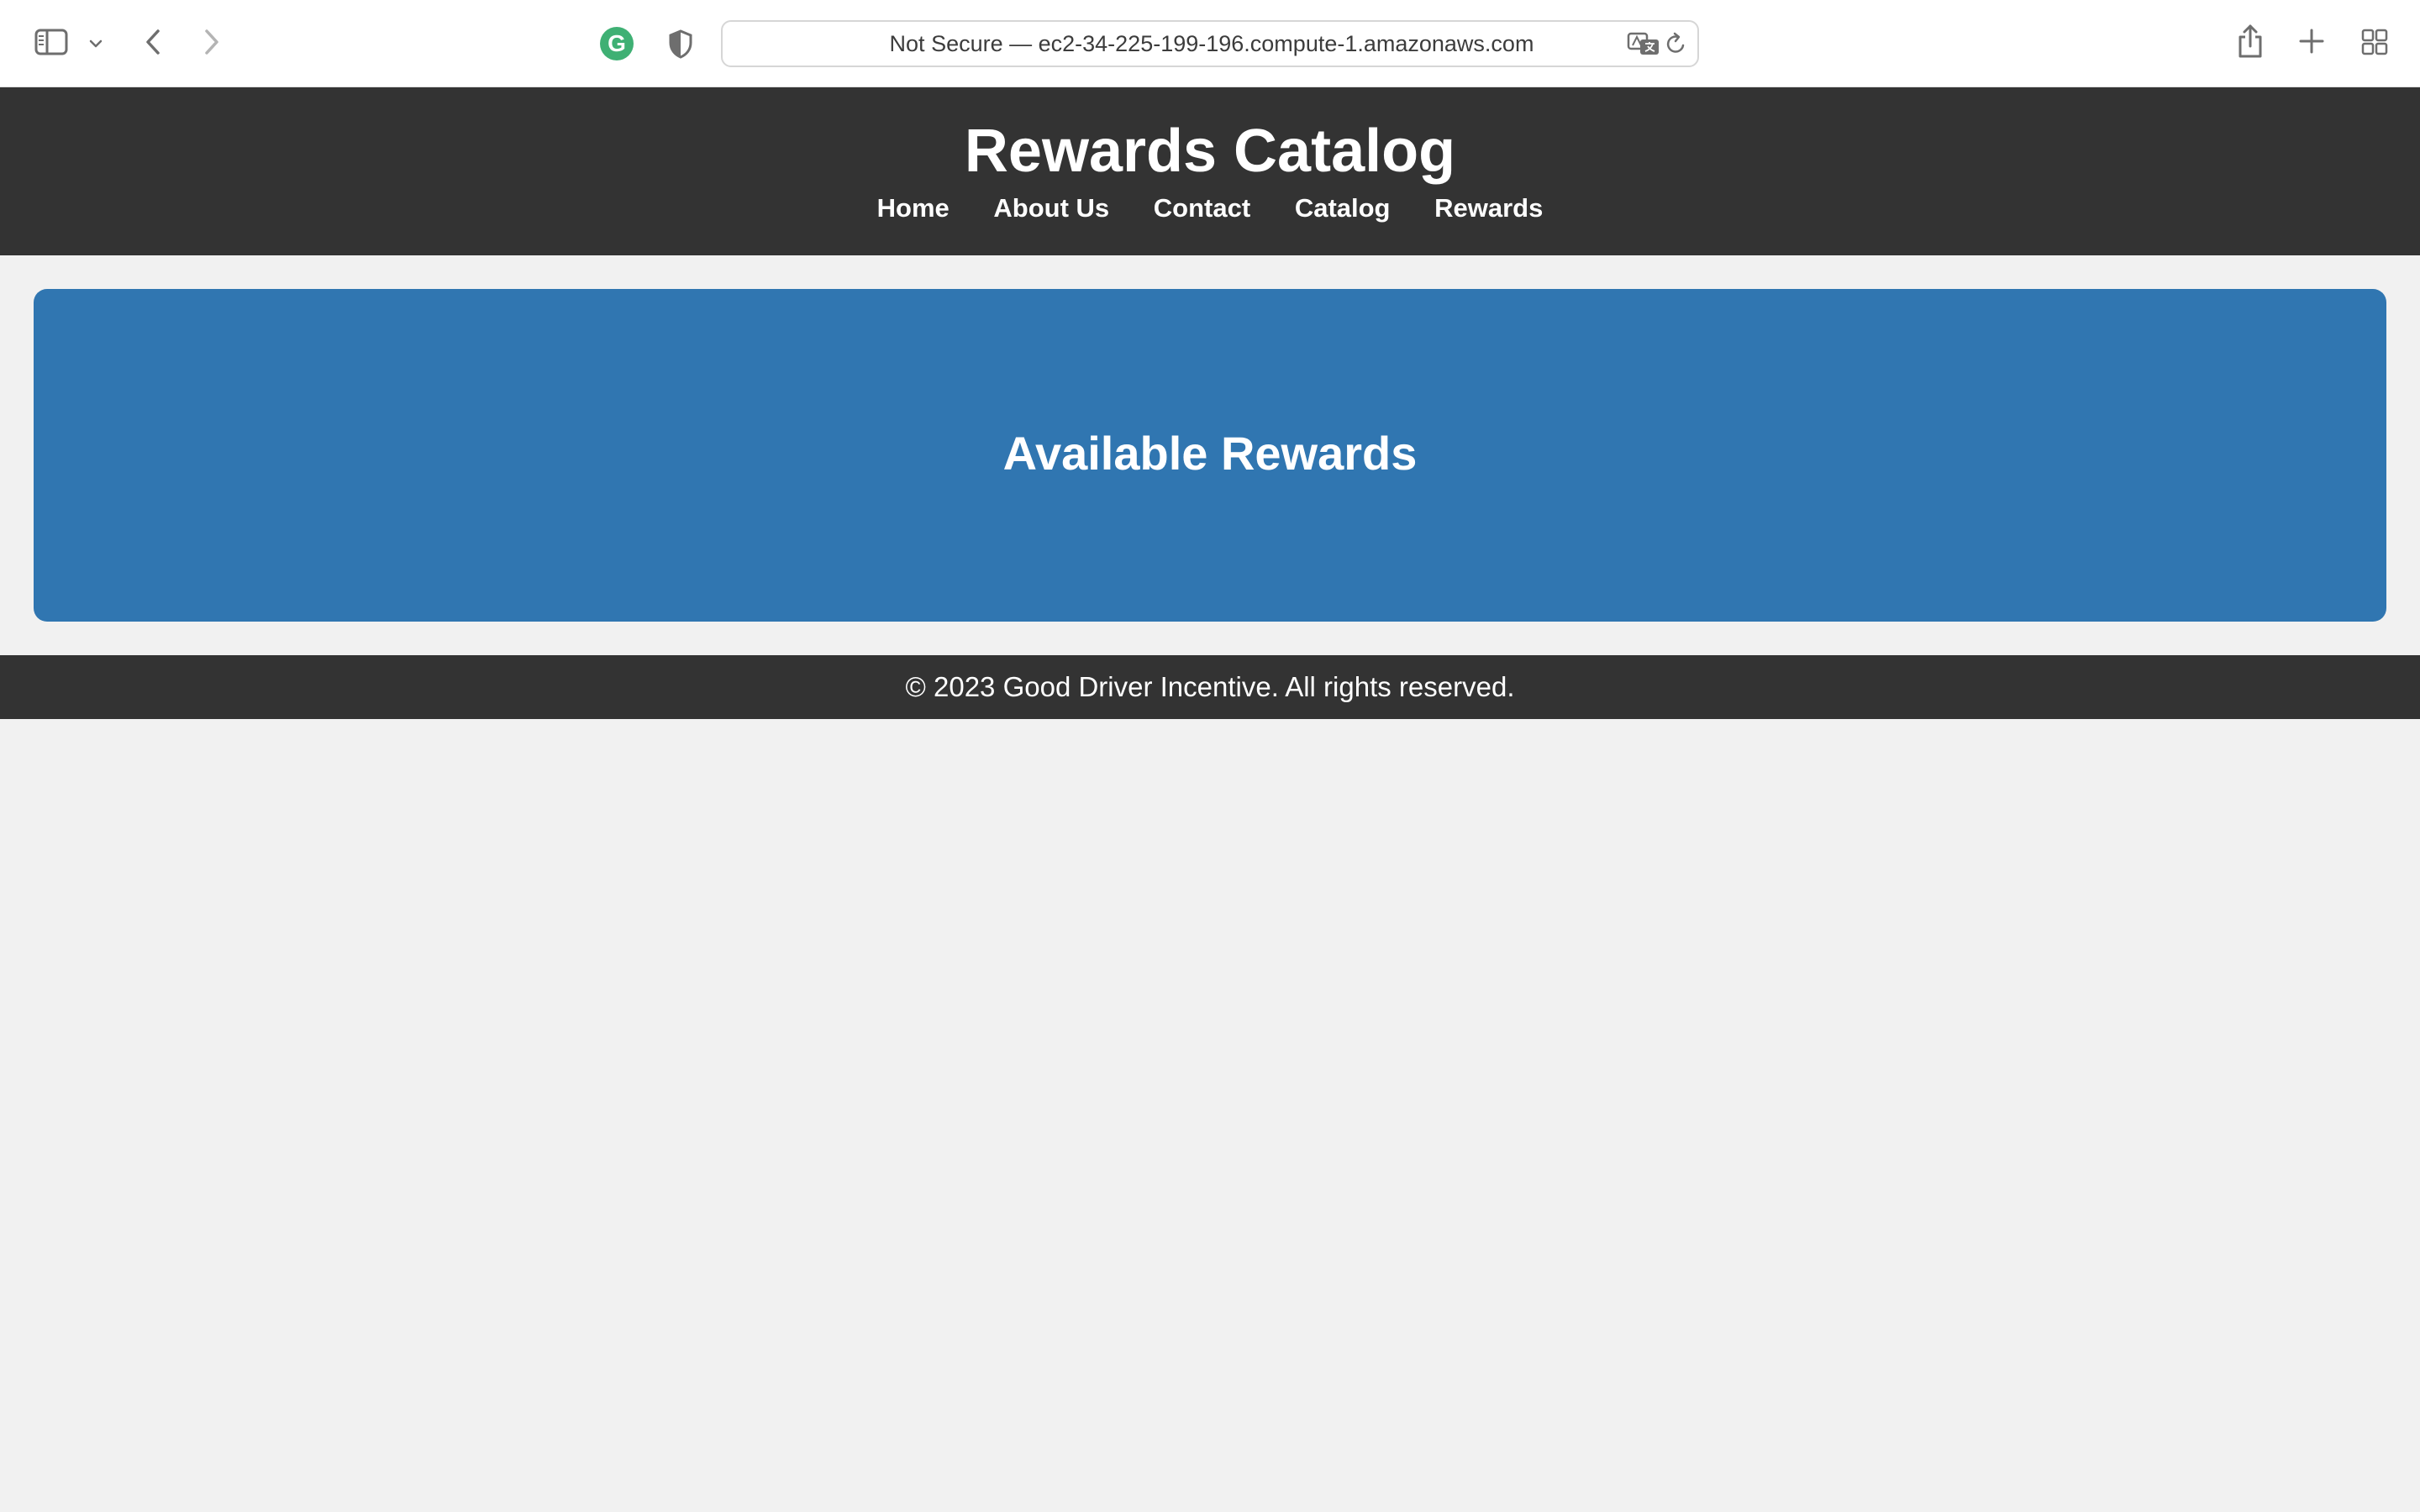  What do you see at coordinates (2311, 41) in the screenshot?
I see `new-tab-icon` at bounding box center [2311, 41].